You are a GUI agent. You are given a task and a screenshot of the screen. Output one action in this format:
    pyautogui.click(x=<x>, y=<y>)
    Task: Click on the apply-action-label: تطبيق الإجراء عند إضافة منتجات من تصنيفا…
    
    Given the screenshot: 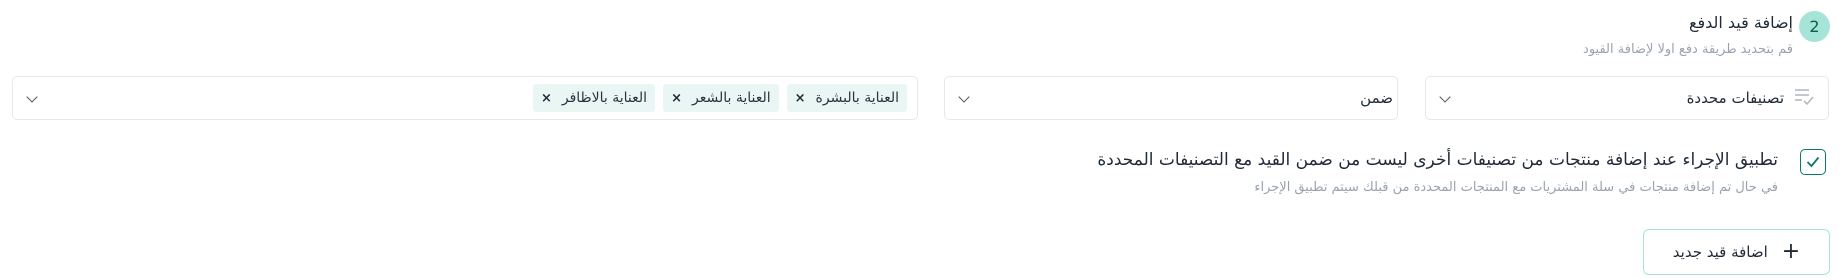 What is the action you would take?
    pyautogui.click(x=1437, y=160)
    